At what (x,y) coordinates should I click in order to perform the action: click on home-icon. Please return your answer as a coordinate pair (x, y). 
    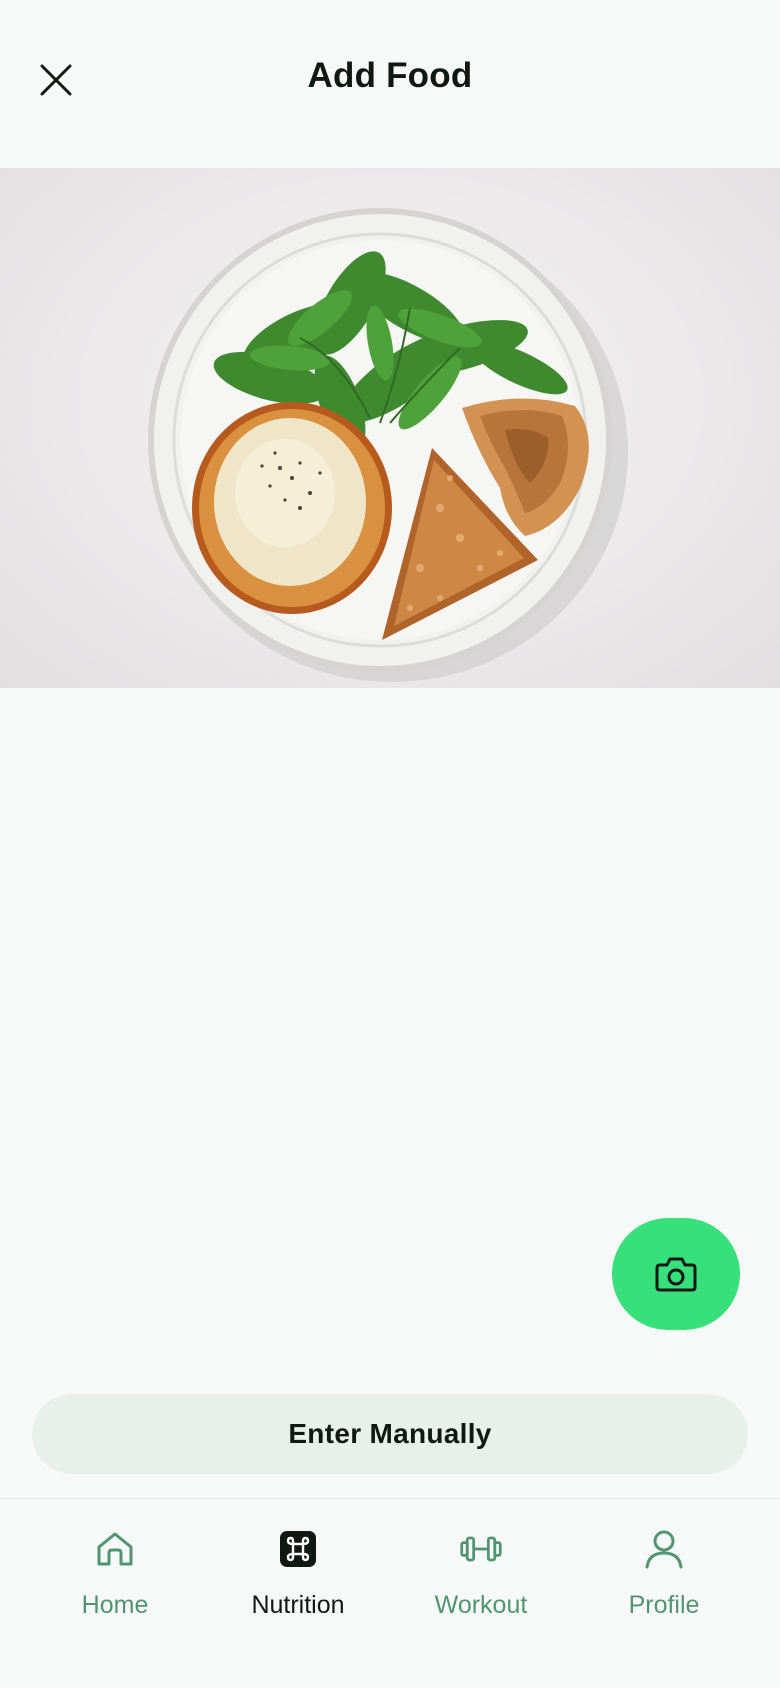
    Looking at the image, I should click on (115, 1549).